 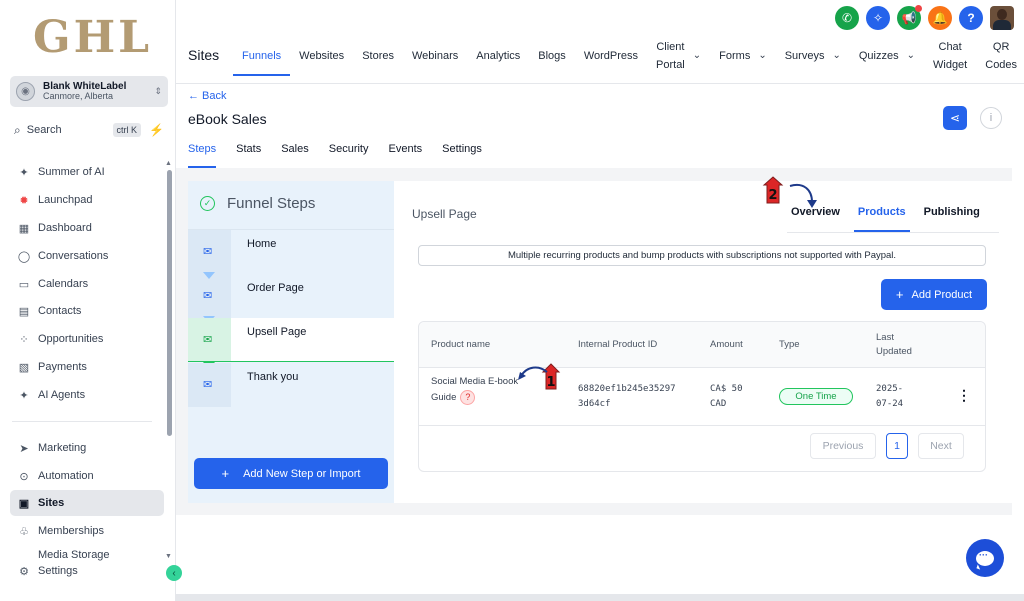 I want to click on sidebar-item-label: Summer of AI, so click(x=71, y=172).